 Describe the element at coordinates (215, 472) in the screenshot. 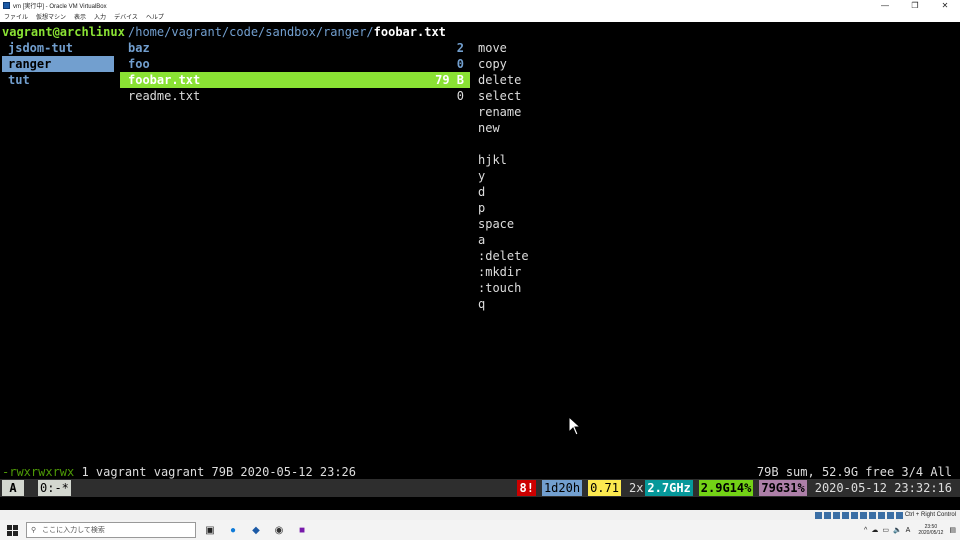

I see `file-owner-info: 1 vagrant vagrant 79B 2020-05-12 23:26` at that location.